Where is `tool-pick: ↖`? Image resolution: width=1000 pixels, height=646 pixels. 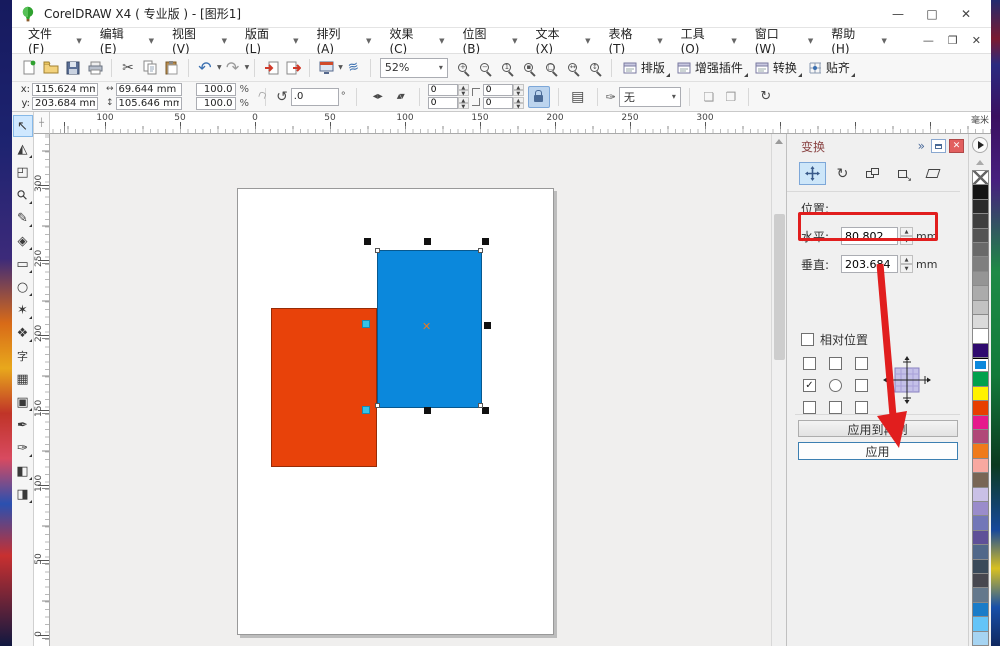 tool-pick: ↖ is located at coordinates (22, 126).